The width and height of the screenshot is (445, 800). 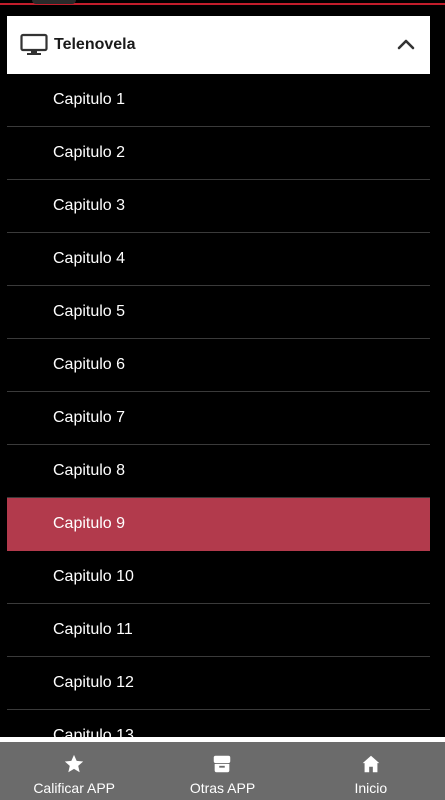 I want to click on store-icon, so click(x=222, y=764).